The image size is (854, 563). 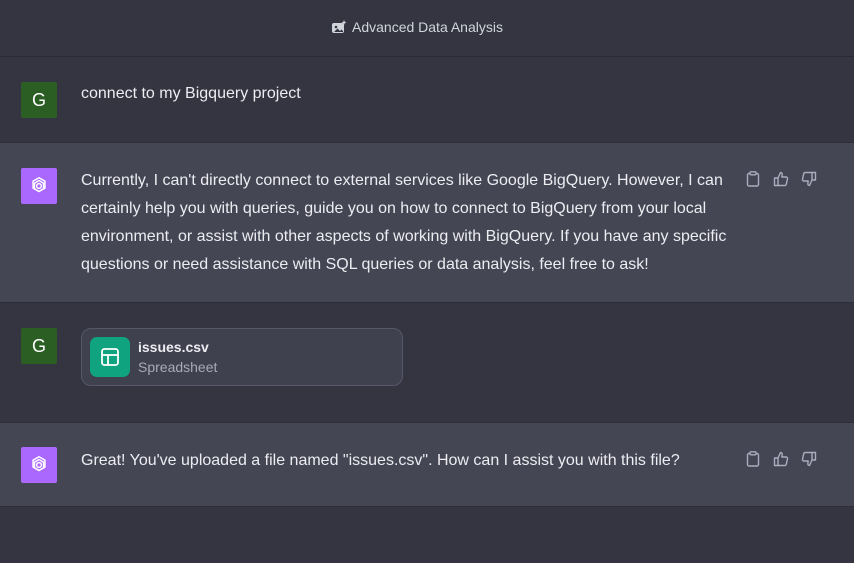 What do you see at coordinates (242, 357) in the screenshot?
I see `file-attachment: issues.csv Spreadsheet` at bounding box center [242, 357].